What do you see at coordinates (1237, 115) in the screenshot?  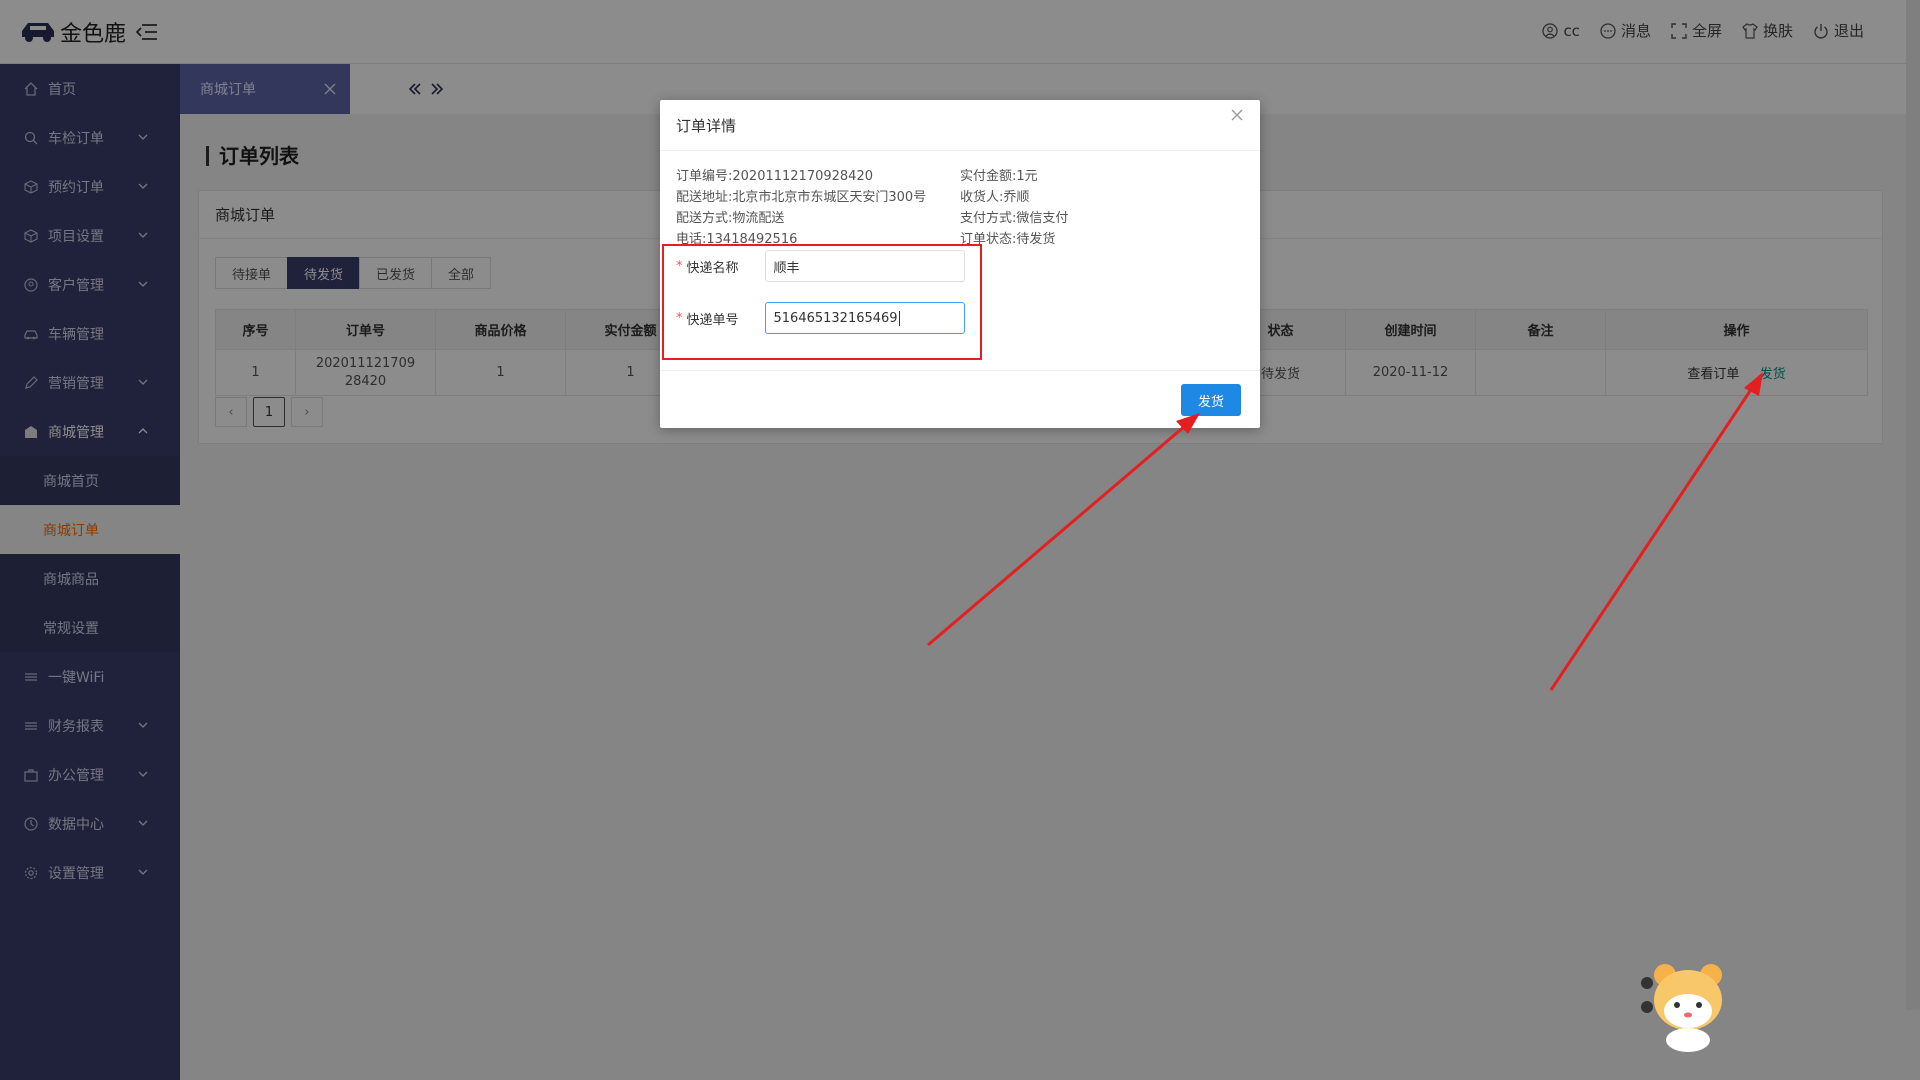 I see `close-icon` at bounding box center [1237, 115].